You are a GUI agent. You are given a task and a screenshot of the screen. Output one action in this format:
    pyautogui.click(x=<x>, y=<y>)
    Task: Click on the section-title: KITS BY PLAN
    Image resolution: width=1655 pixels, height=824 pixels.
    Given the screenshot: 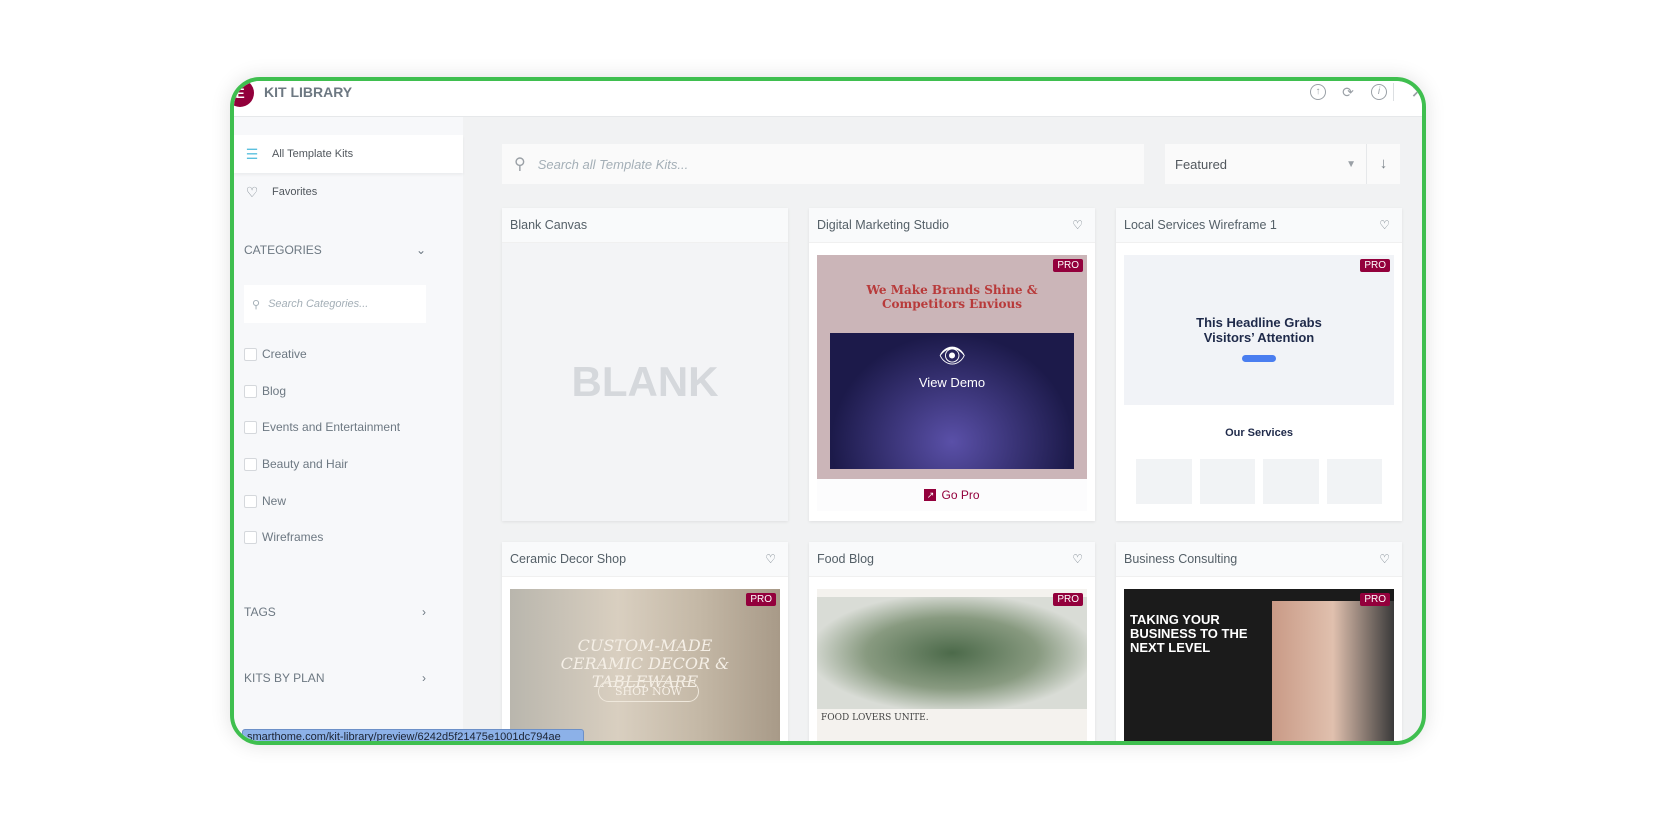 What is the action you would take?
    pyautogui.click(x=284, y=678)
    